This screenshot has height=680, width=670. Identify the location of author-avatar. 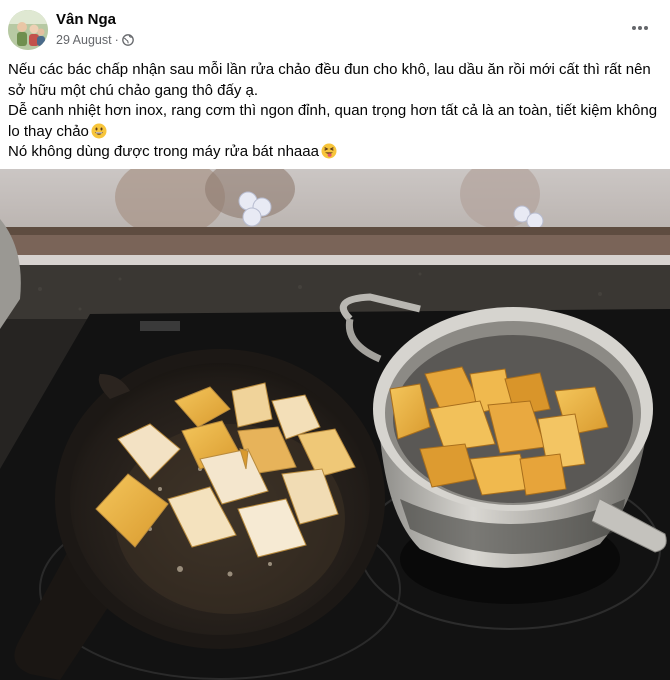
(28, 30).